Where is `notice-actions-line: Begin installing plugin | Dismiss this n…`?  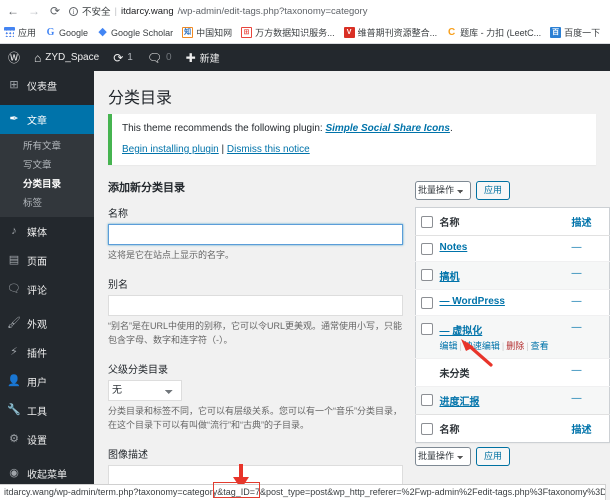 notice-actions-line: Begin installing plugin | Dismiss this n… is located at coordinates (354, 150).